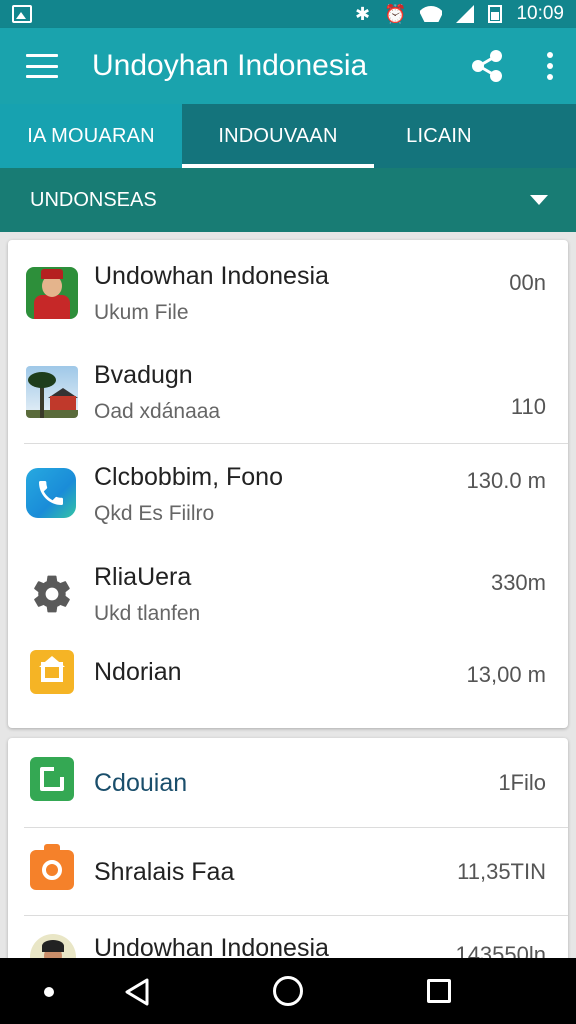 This screenshot has height=1024, width=576. I want to click on navigation-bar, so click(288, 991).